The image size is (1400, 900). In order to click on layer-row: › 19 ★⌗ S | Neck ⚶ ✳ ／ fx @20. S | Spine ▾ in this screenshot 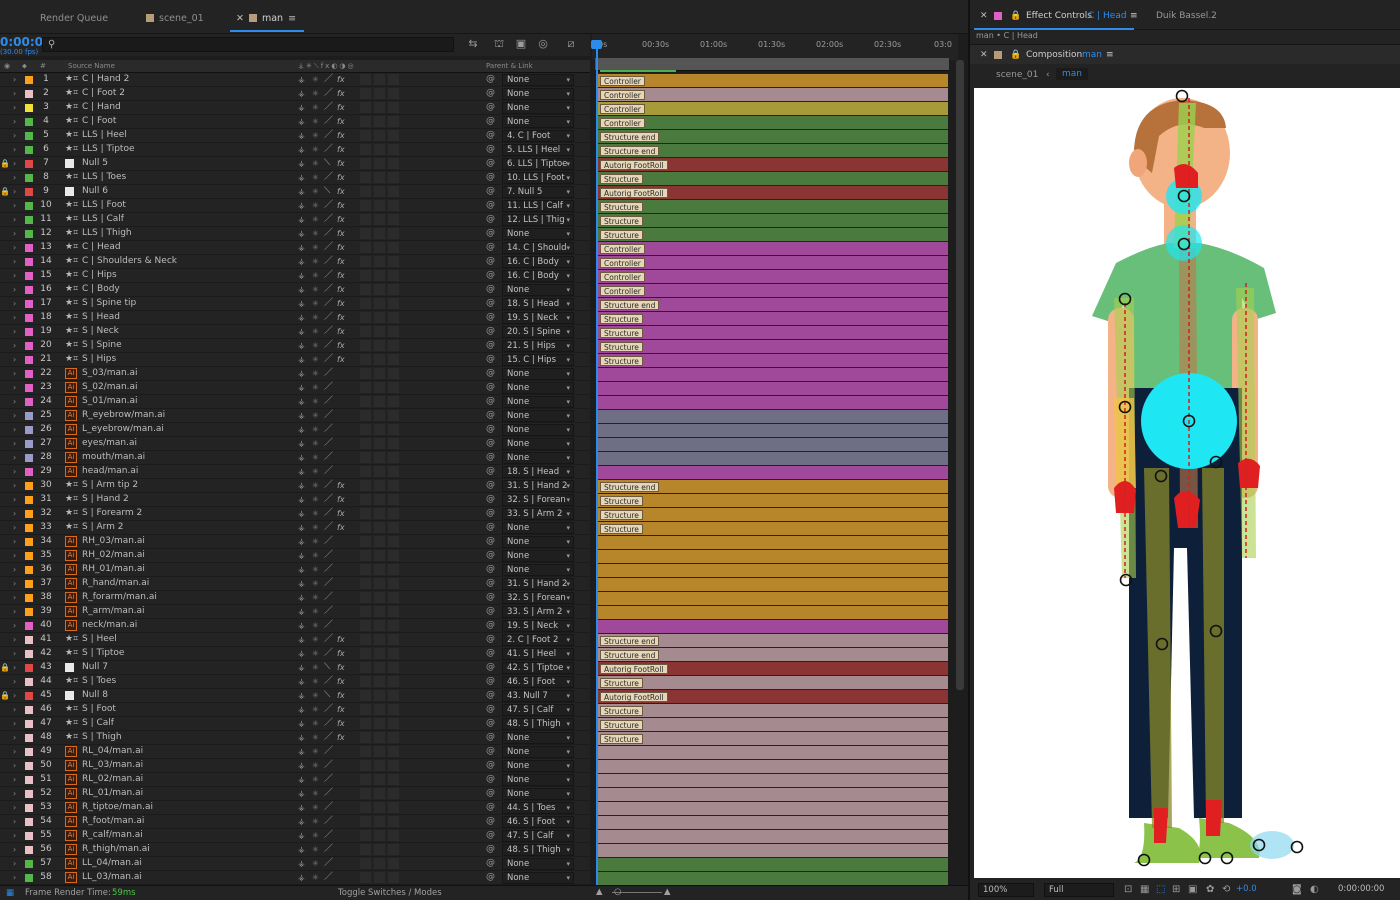, I will do `click(295, 332)`.